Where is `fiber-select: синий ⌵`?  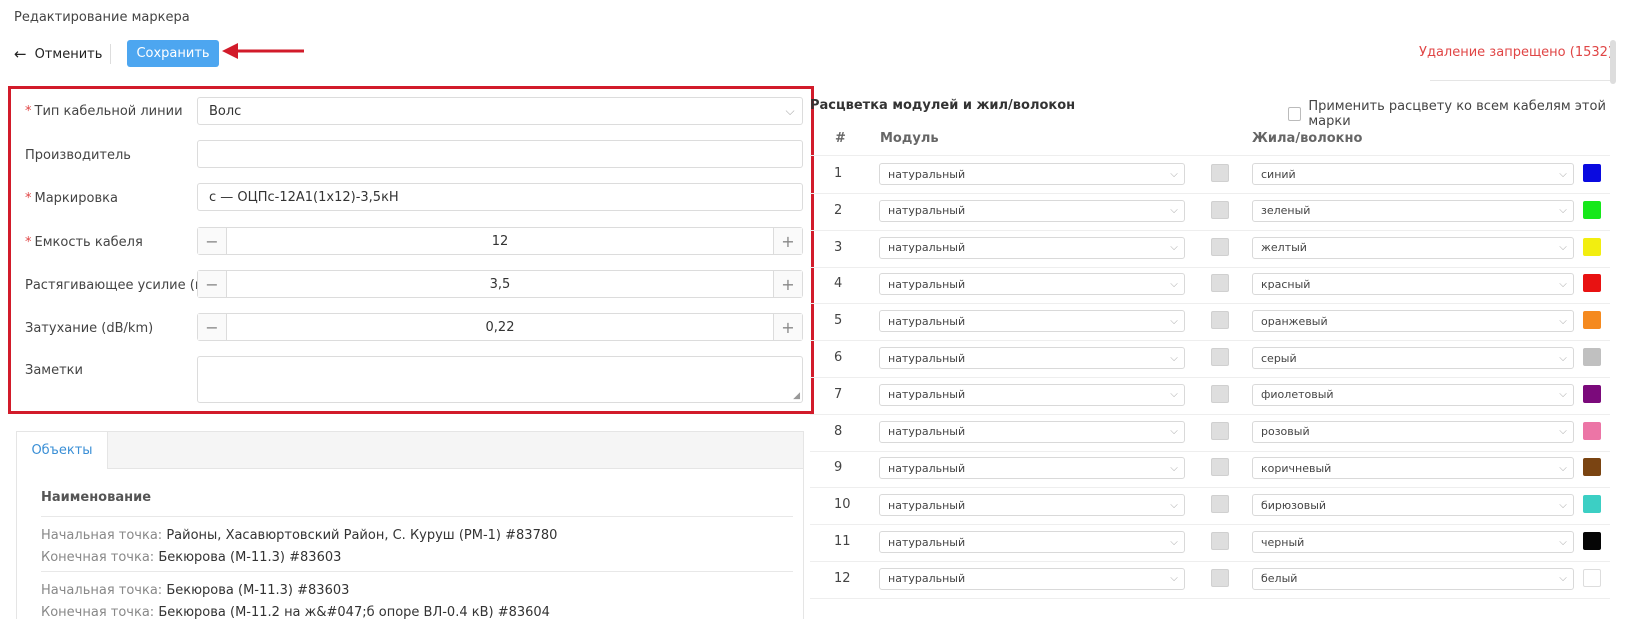 fiber-select: синий ⌵ is located at coordinates (1413, 174).